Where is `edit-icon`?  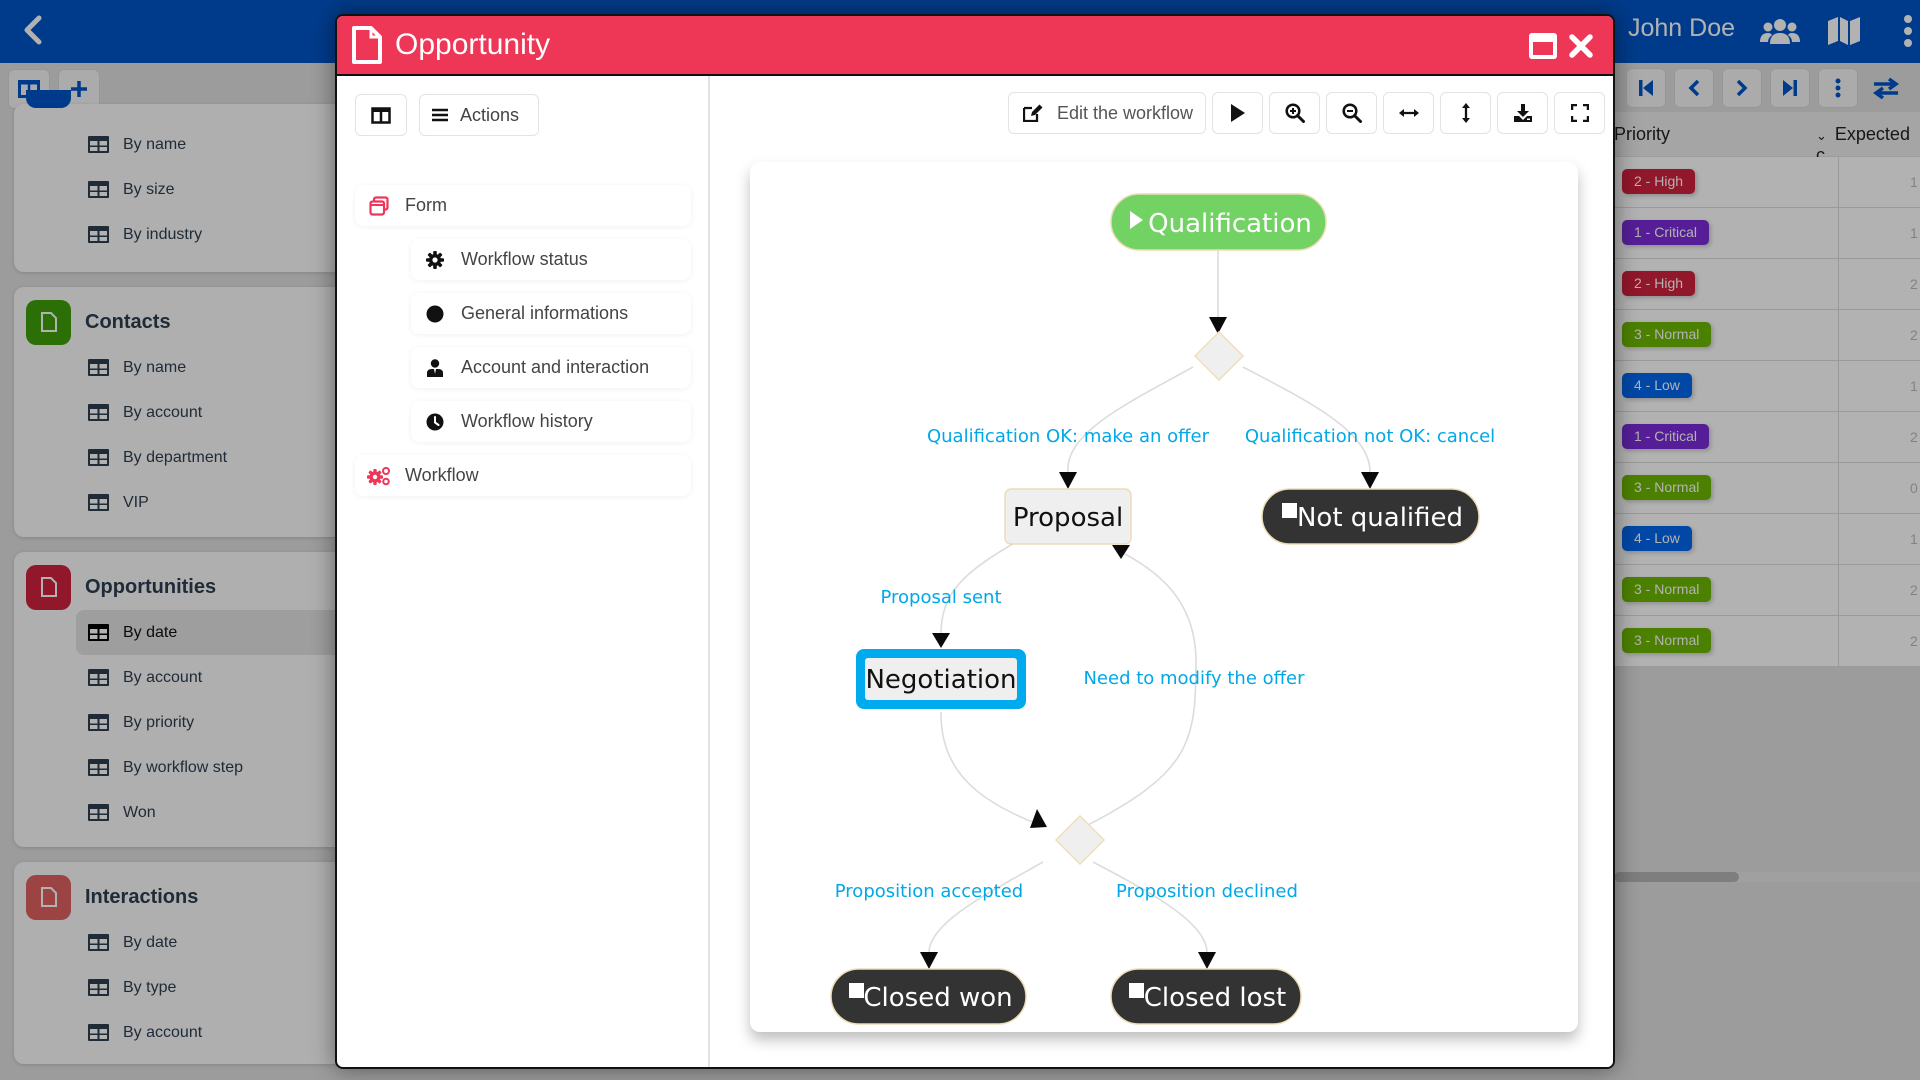 edit-icon is located at coordinates (1033, 113).